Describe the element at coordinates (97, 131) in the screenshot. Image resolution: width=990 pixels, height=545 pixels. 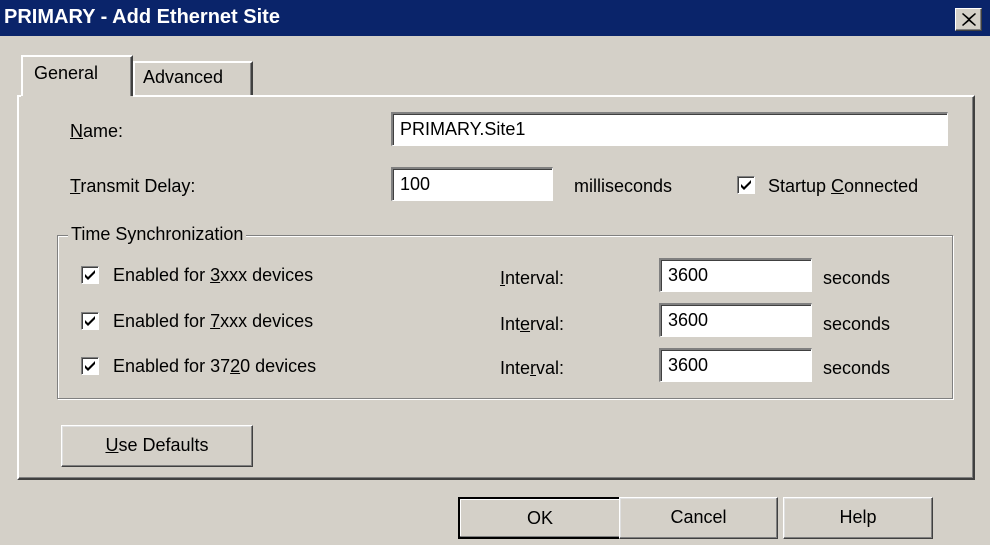
I see `name-label: Name:` at that location.